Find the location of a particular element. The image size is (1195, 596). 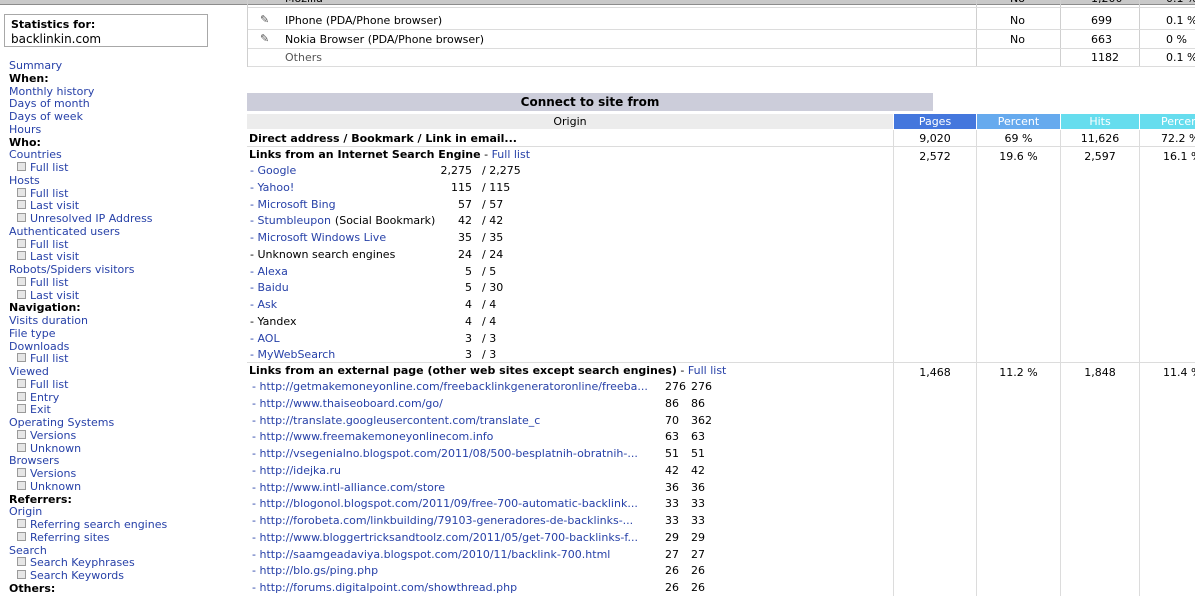

sidebar-link-hours: Hours is located at coordinates (124, 130).